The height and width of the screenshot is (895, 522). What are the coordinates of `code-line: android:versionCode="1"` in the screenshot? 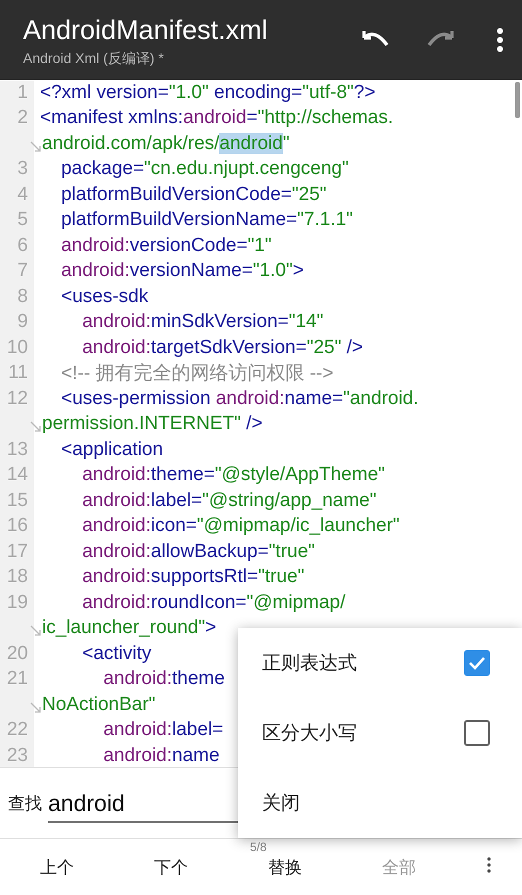 It's located at (166, 245).